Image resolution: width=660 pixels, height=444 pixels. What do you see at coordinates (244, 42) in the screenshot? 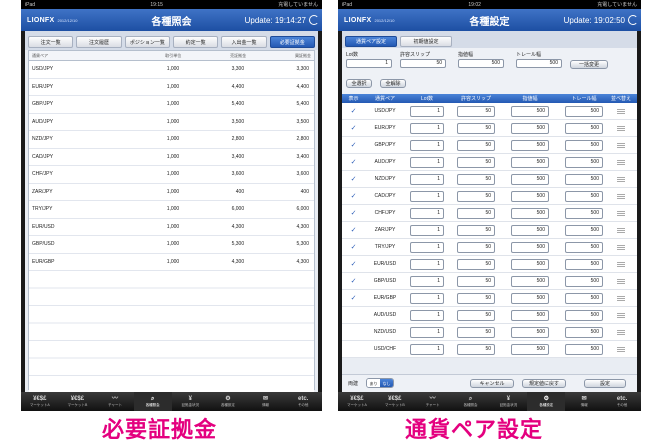
I see `tab-inquiry-4: 入出金一覧` at bounding box center [244, 42].